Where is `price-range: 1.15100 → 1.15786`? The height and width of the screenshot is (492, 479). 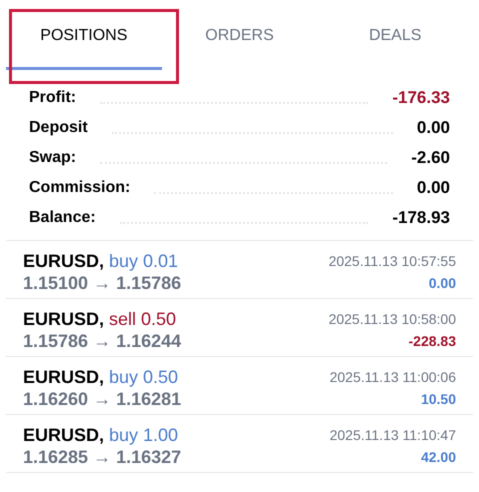 price-range: 1.15100 → 1.15786 is located at coordinates (102, 283).